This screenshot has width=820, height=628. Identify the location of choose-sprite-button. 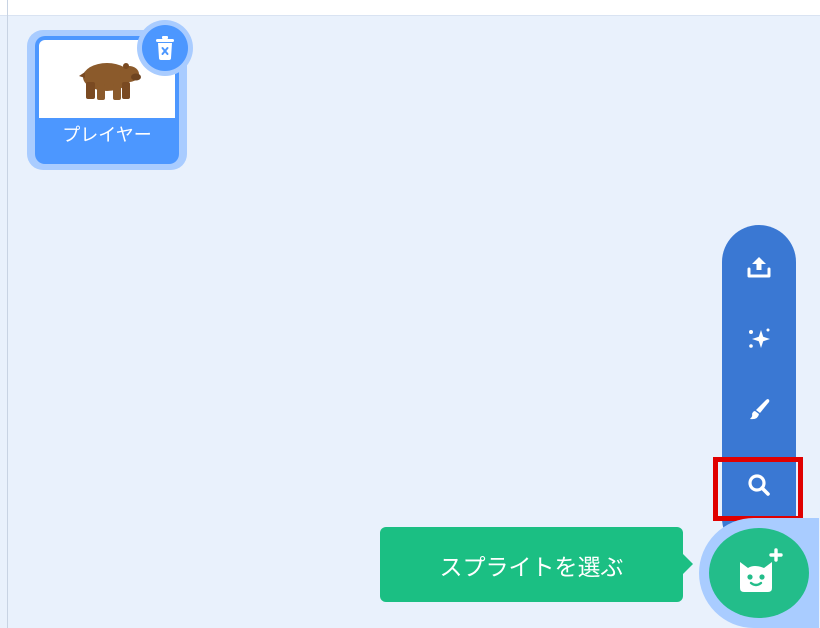
(759, 573).